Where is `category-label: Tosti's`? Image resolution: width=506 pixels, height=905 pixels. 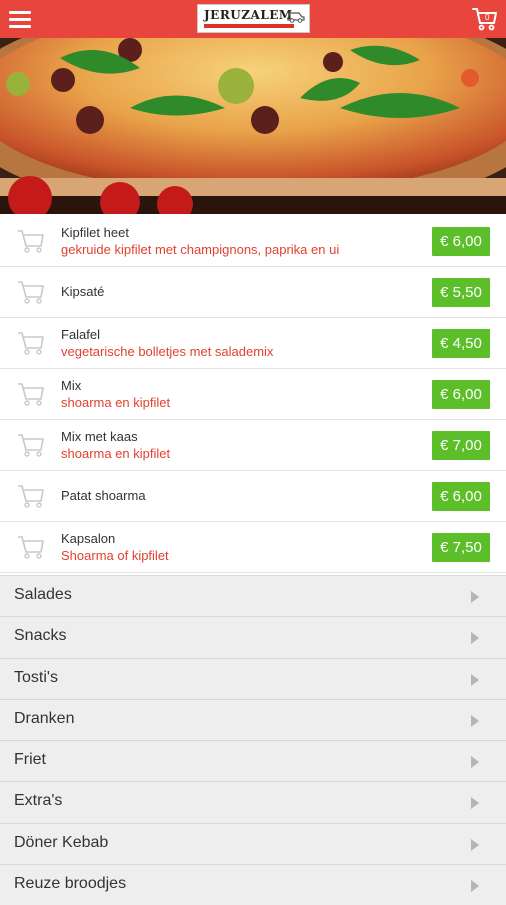
category-label: Tosti's is located at coordinates (36, 677).